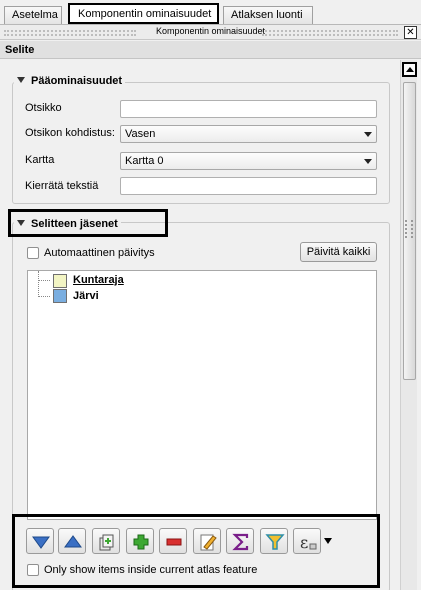 This screenshot has width=421, height=590. What do you see at coordinates (40, 160) in the screenshot?
I see `map-label: Kartta` at bounding box center [40, 160].